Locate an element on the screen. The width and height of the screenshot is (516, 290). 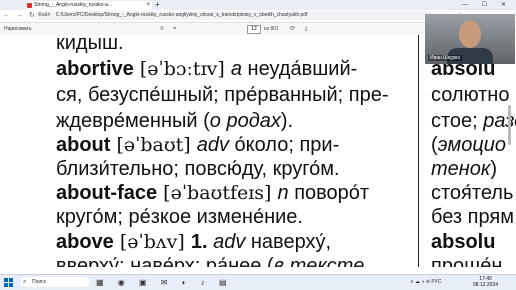
dict-line: тенок) is located at coordinates (464, 169).